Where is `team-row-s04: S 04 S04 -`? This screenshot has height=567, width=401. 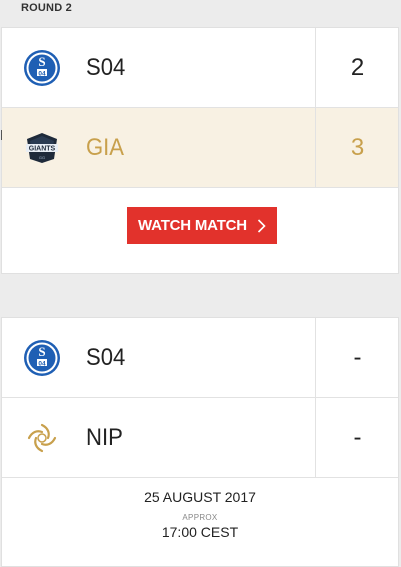
team-row-s04: S 04 S04 - is located at coordinates (200, 358).